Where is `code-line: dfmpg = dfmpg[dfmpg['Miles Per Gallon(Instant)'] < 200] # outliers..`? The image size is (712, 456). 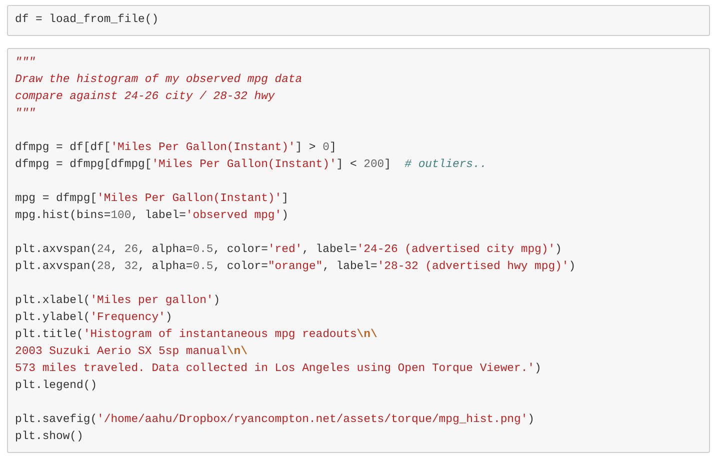
code-line: dfmpg = dfmpg[dfmpg['Miles Per Gallon(Instant)'] < 200] # outliers.. is located at coordinates (251, 165).